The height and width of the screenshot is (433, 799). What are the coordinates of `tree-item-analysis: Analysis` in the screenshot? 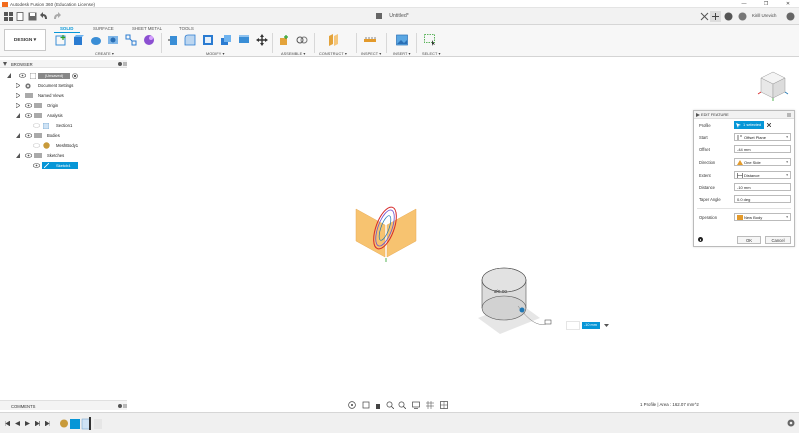 It's located at (63, 115).